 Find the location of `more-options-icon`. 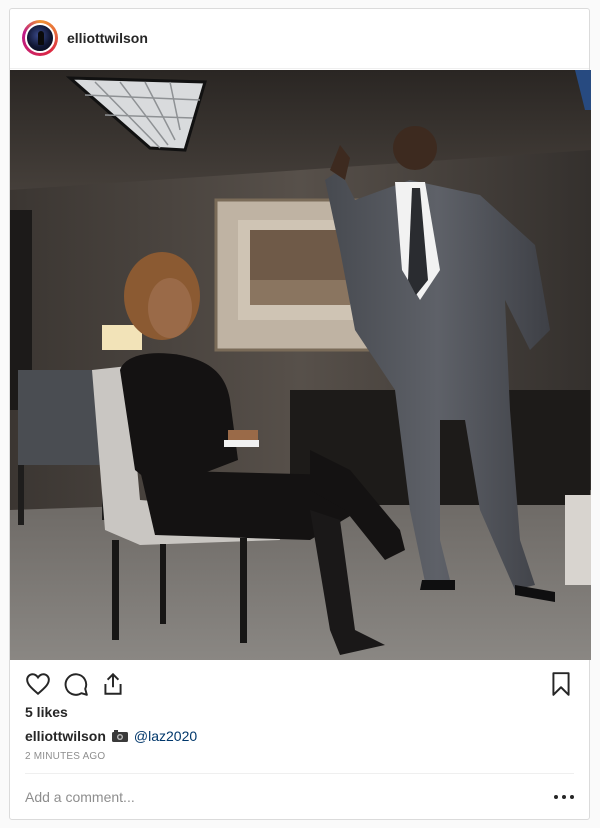

more-options-icon is located at coordinates (564, 797).